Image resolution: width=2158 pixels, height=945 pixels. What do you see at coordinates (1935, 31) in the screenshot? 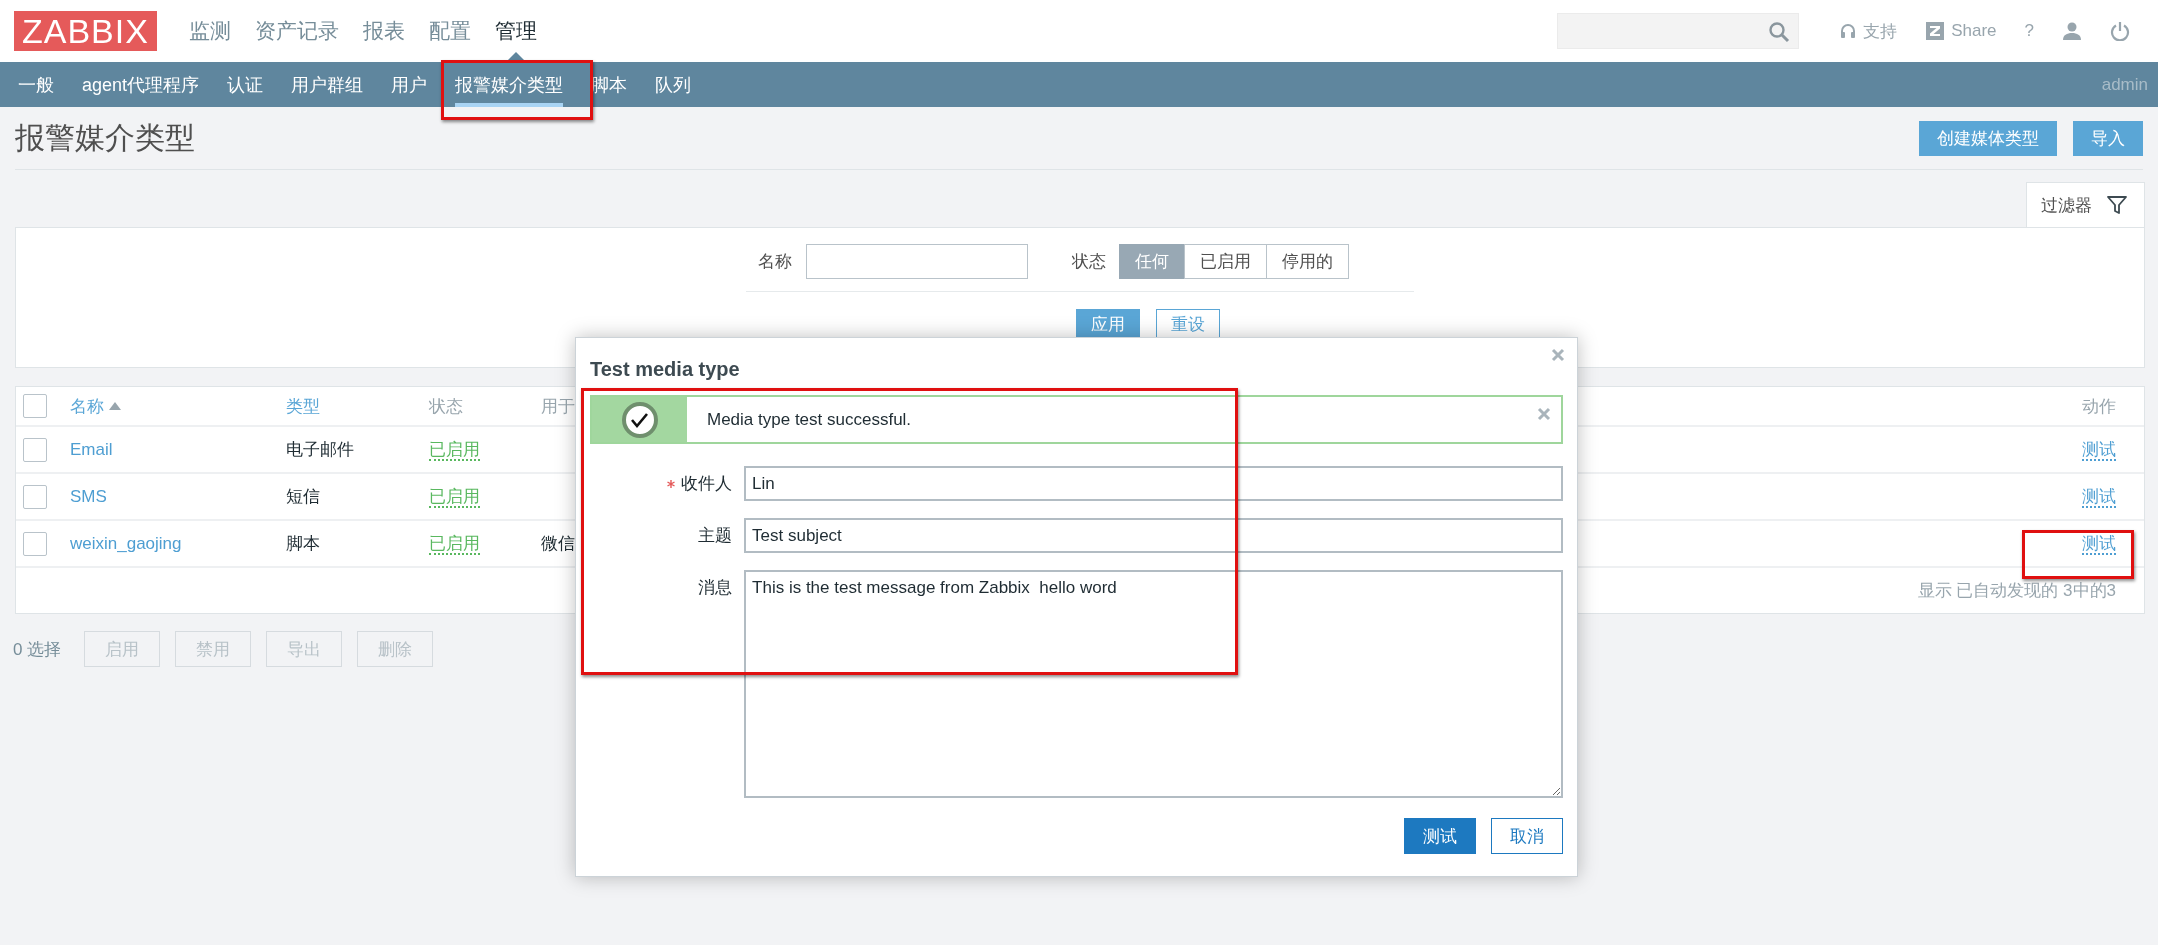
I see `share-logo-icon` at bounding box center [1935, 31].